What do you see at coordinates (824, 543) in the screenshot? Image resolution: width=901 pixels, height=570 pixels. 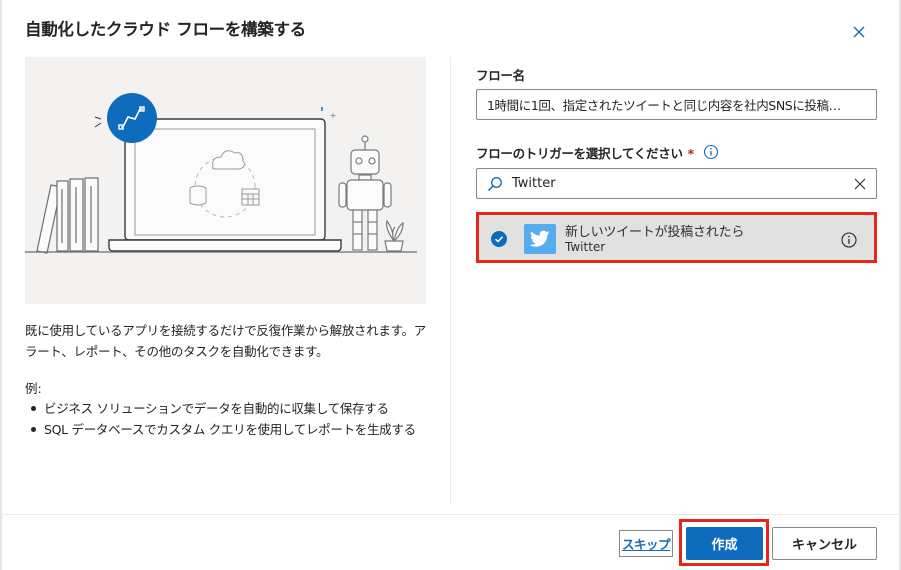 I see `cancel-button: キャンセル` at bounding box center [824, 543].